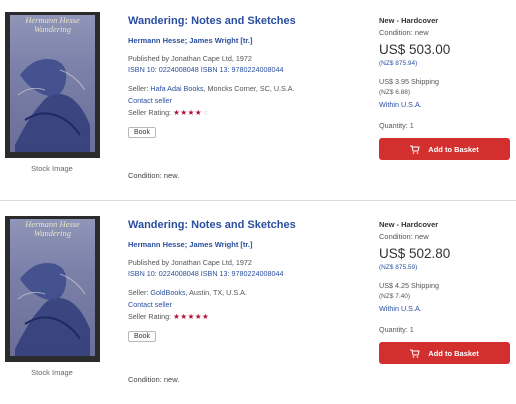  I want to click on rating-stars-icon: ★★★★☆, so click(191, 112).